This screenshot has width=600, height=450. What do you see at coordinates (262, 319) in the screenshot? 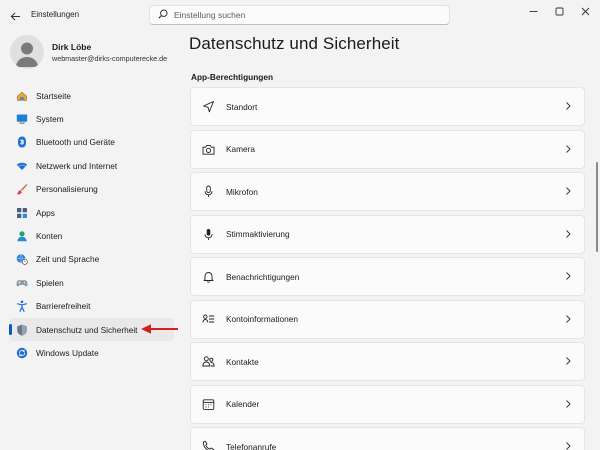
I see `permission-label: Kontoinformationen` at bounding box center [262, 319].